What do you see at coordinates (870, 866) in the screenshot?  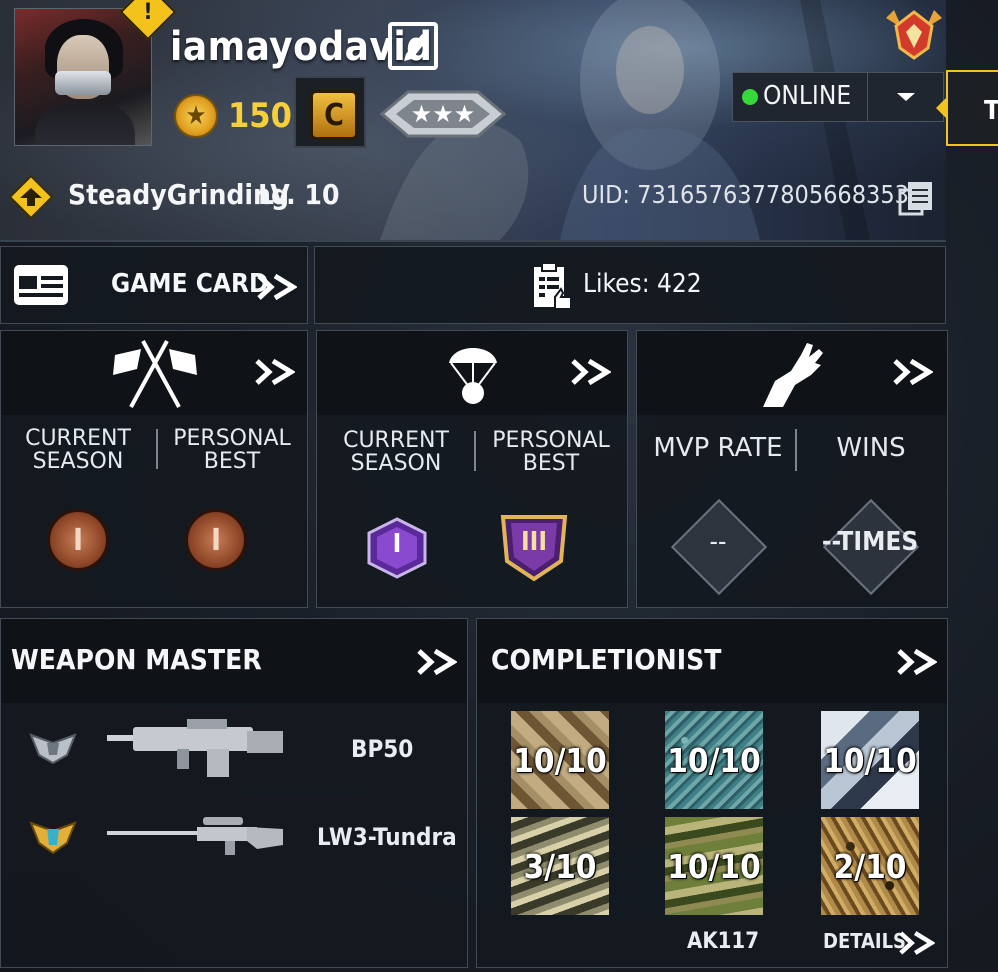 I see `camo-tile: 2/10` at bounding box center [870, 866].